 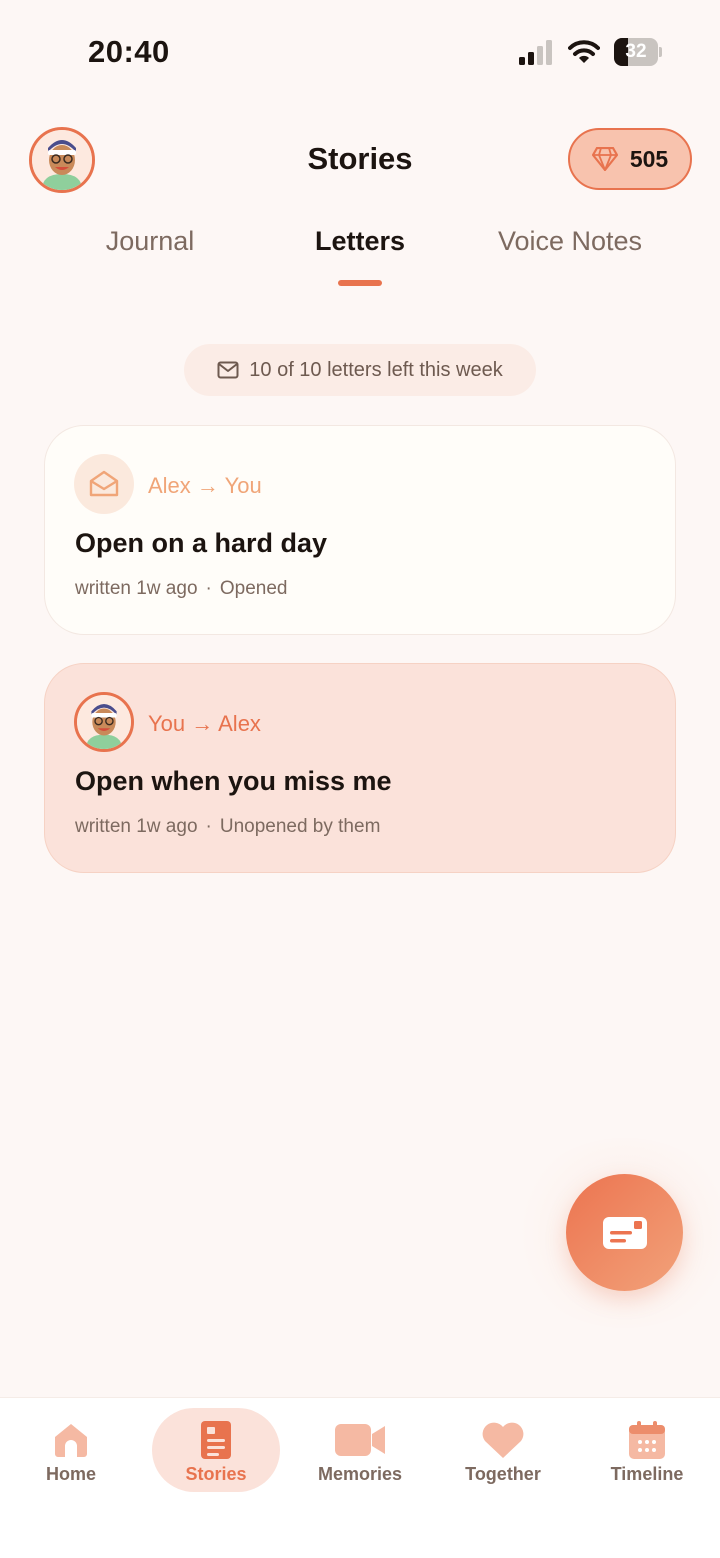 What do you see at coordinates (649, 158) in the screenshot?
I see `gem-count: 505` at bounding box center [649, 158].